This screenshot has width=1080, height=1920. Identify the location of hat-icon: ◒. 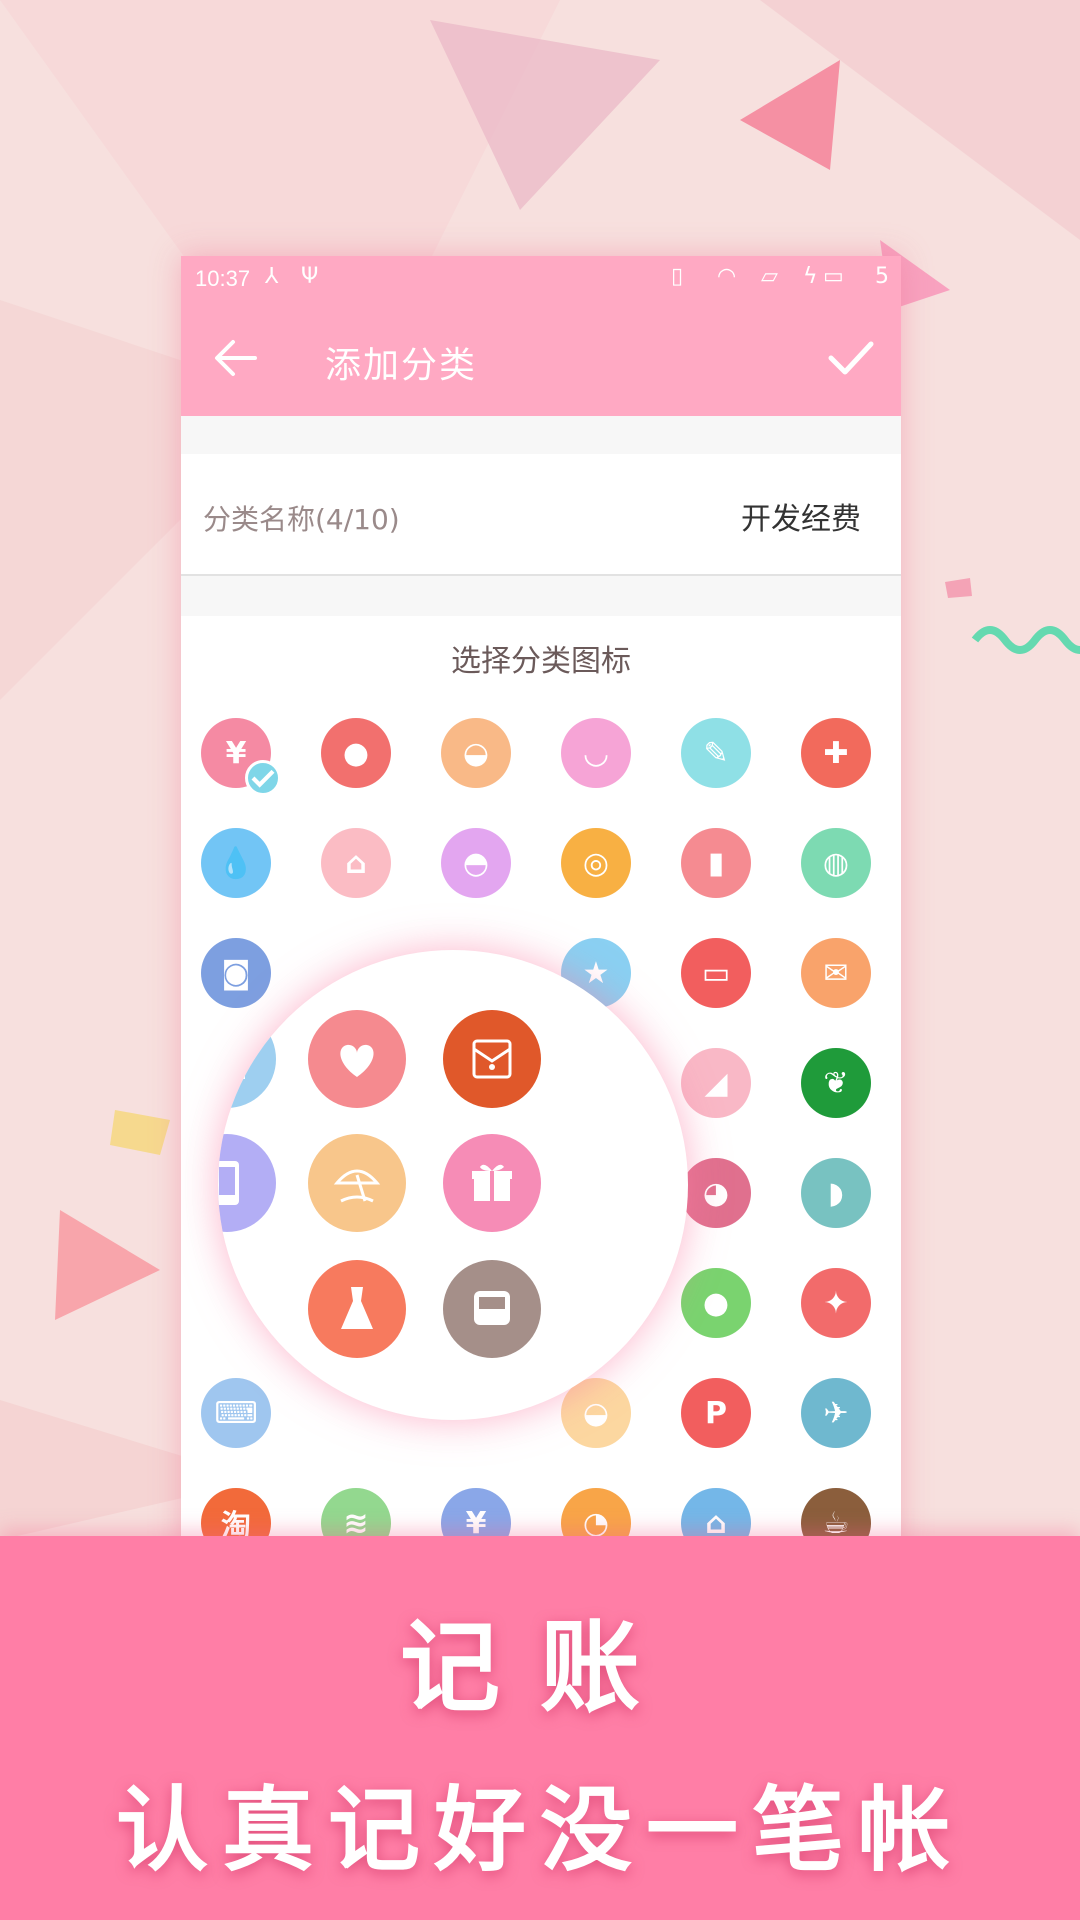
(476, 753).